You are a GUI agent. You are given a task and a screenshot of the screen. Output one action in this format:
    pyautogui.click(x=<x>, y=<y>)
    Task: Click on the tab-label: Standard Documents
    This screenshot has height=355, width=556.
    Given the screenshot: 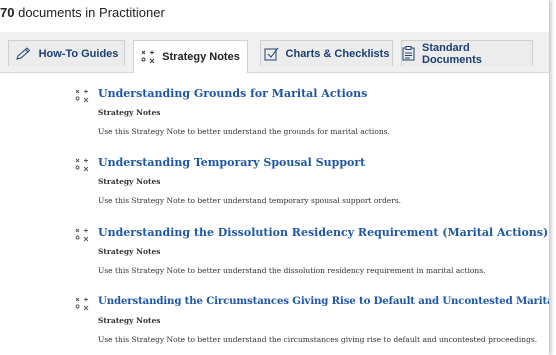 What is the action you would take?
    pyautogui.click(x=452, y=53)
    